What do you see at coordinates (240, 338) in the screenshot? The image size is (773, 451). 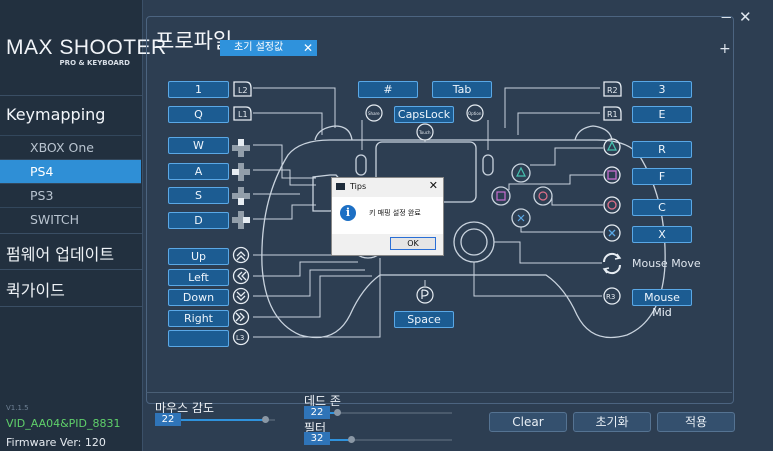 I see `l3-icon-label: L3` at bounding box center [240, 338].